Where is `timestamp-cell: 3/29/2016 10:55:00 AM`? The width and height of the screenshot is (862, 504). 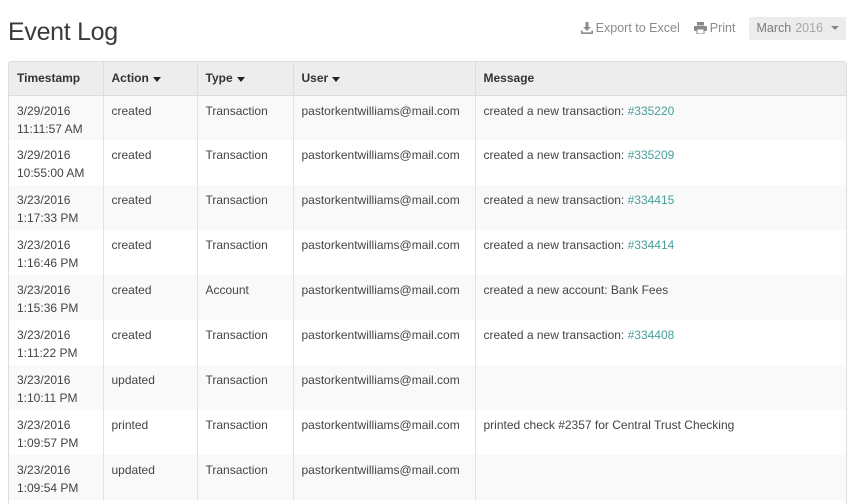 timestamp-cell: 3/29/2016 10:55:00 AM is located at coordinates (56, 162).